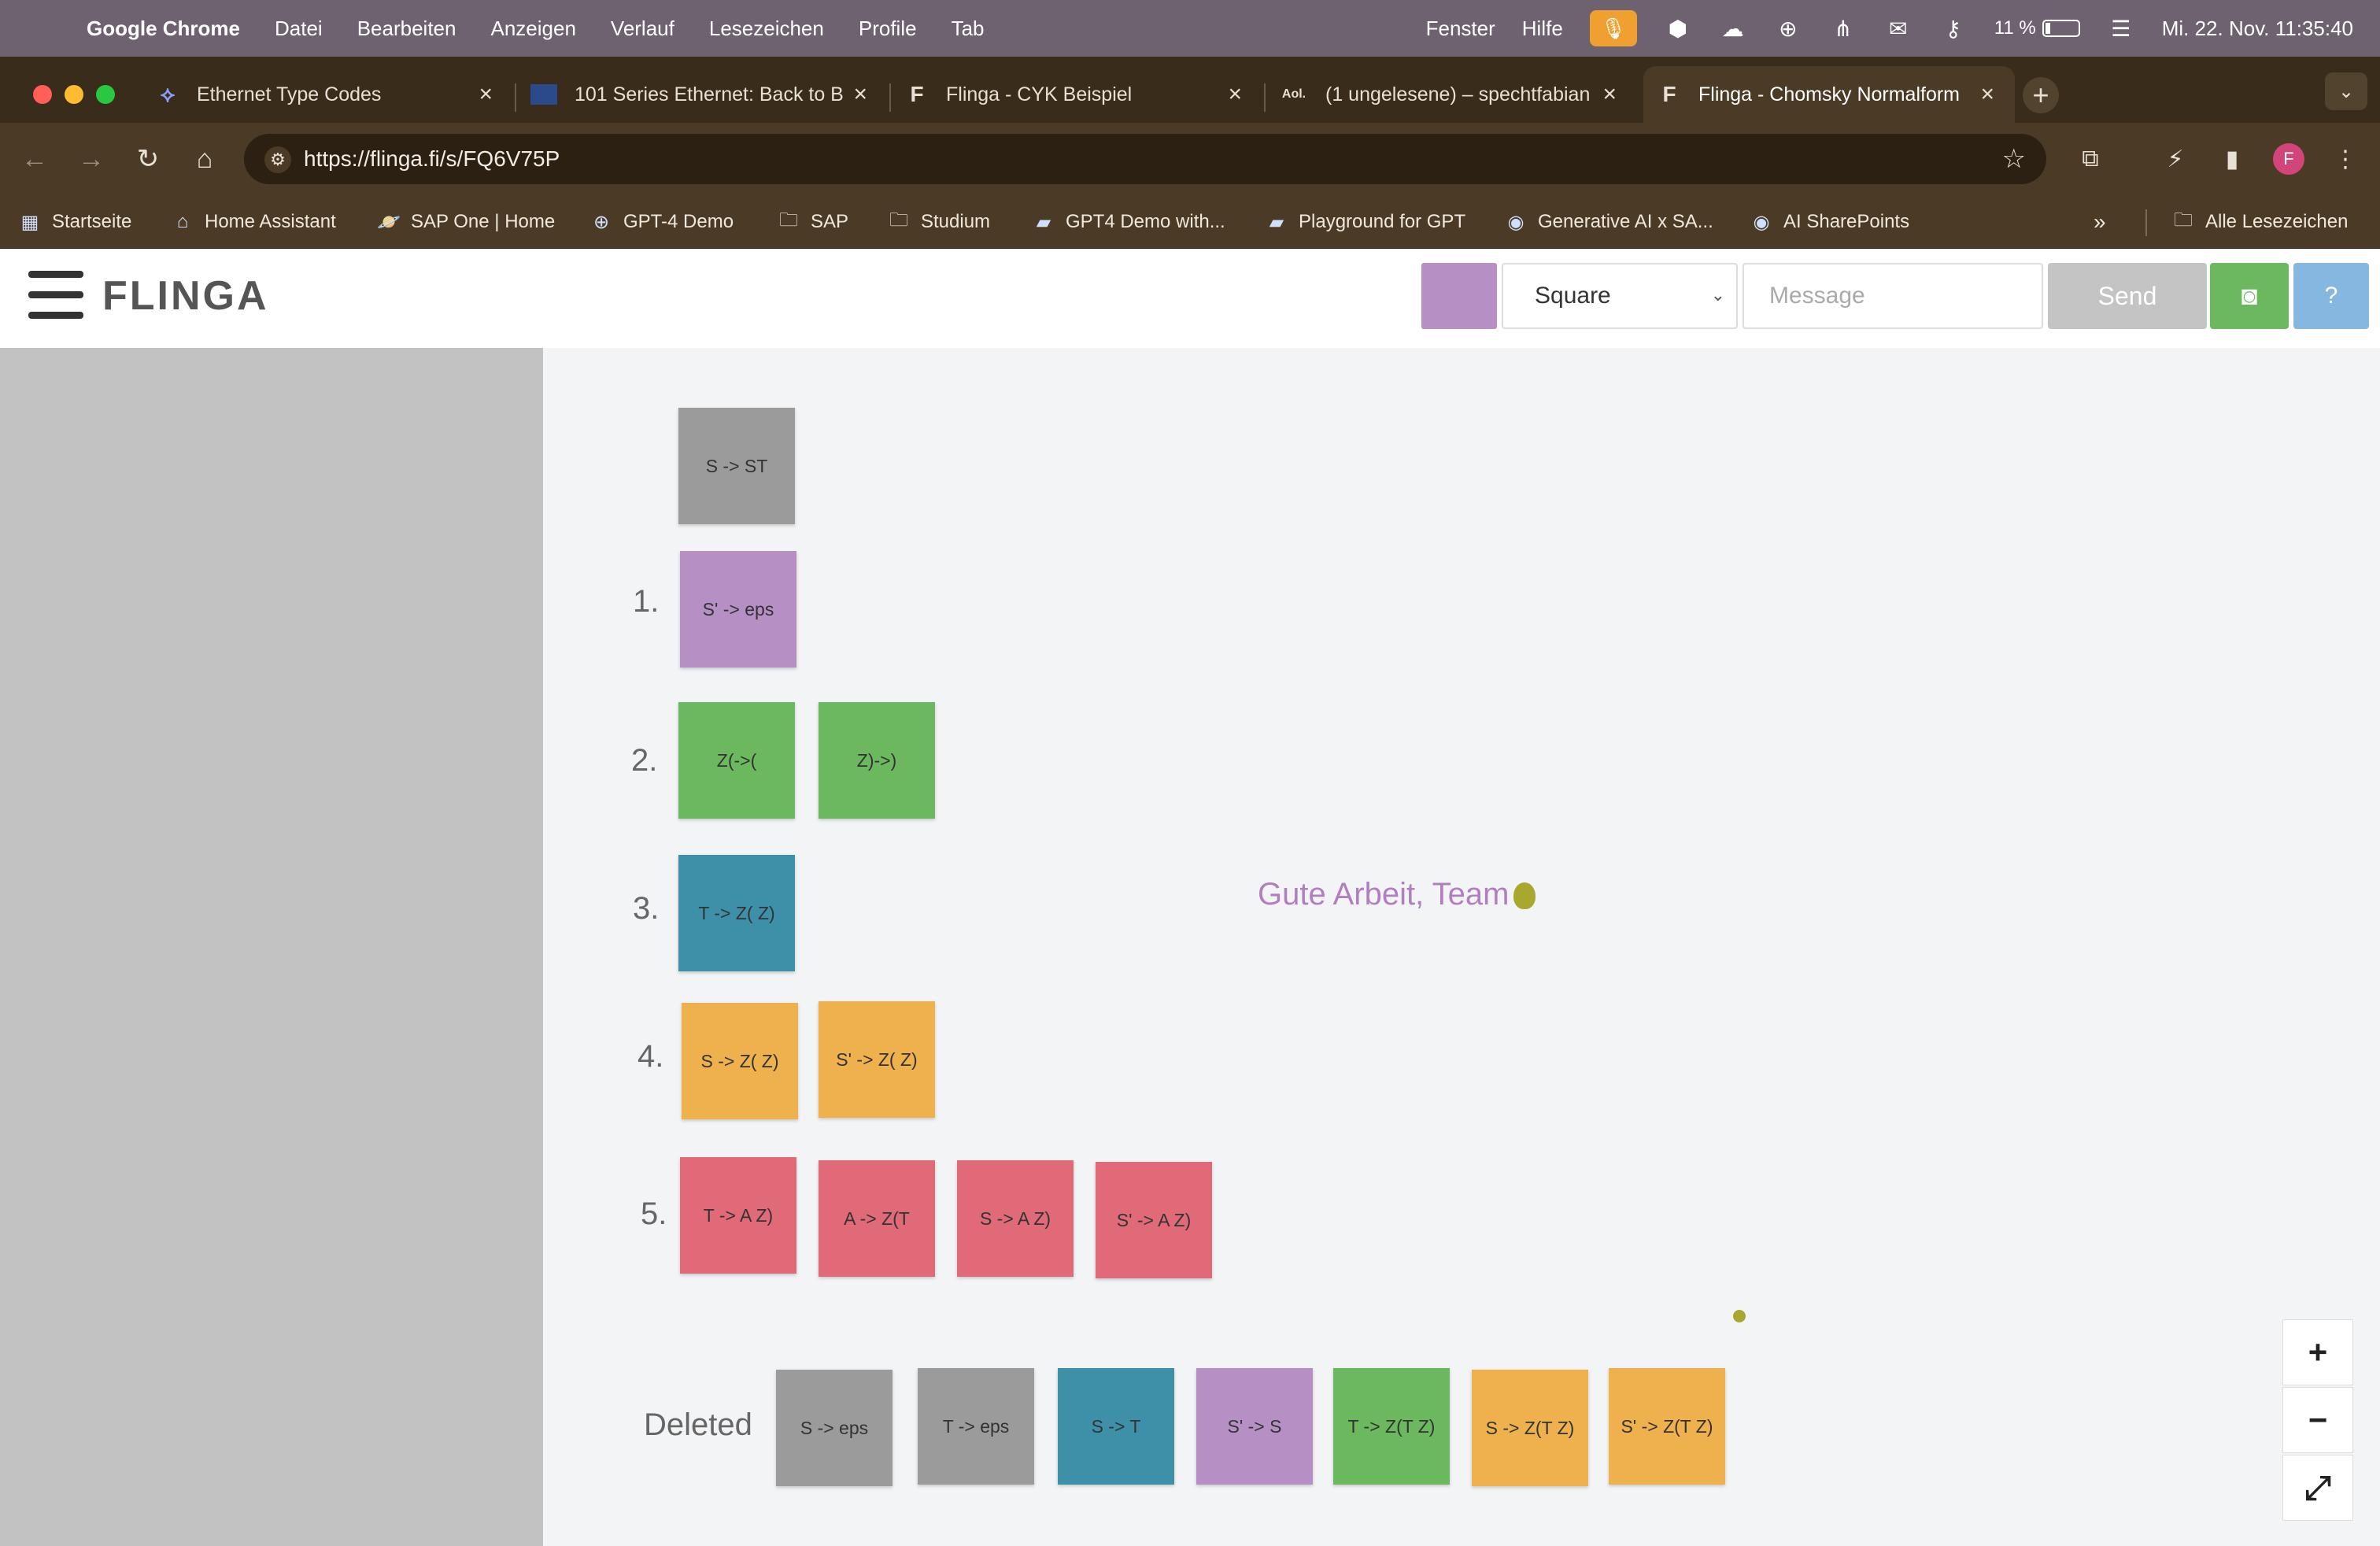 The height and width of the screenshot is (1546, 2380). I want to click on sticky-note: S -> eps, so click(834, 1428).